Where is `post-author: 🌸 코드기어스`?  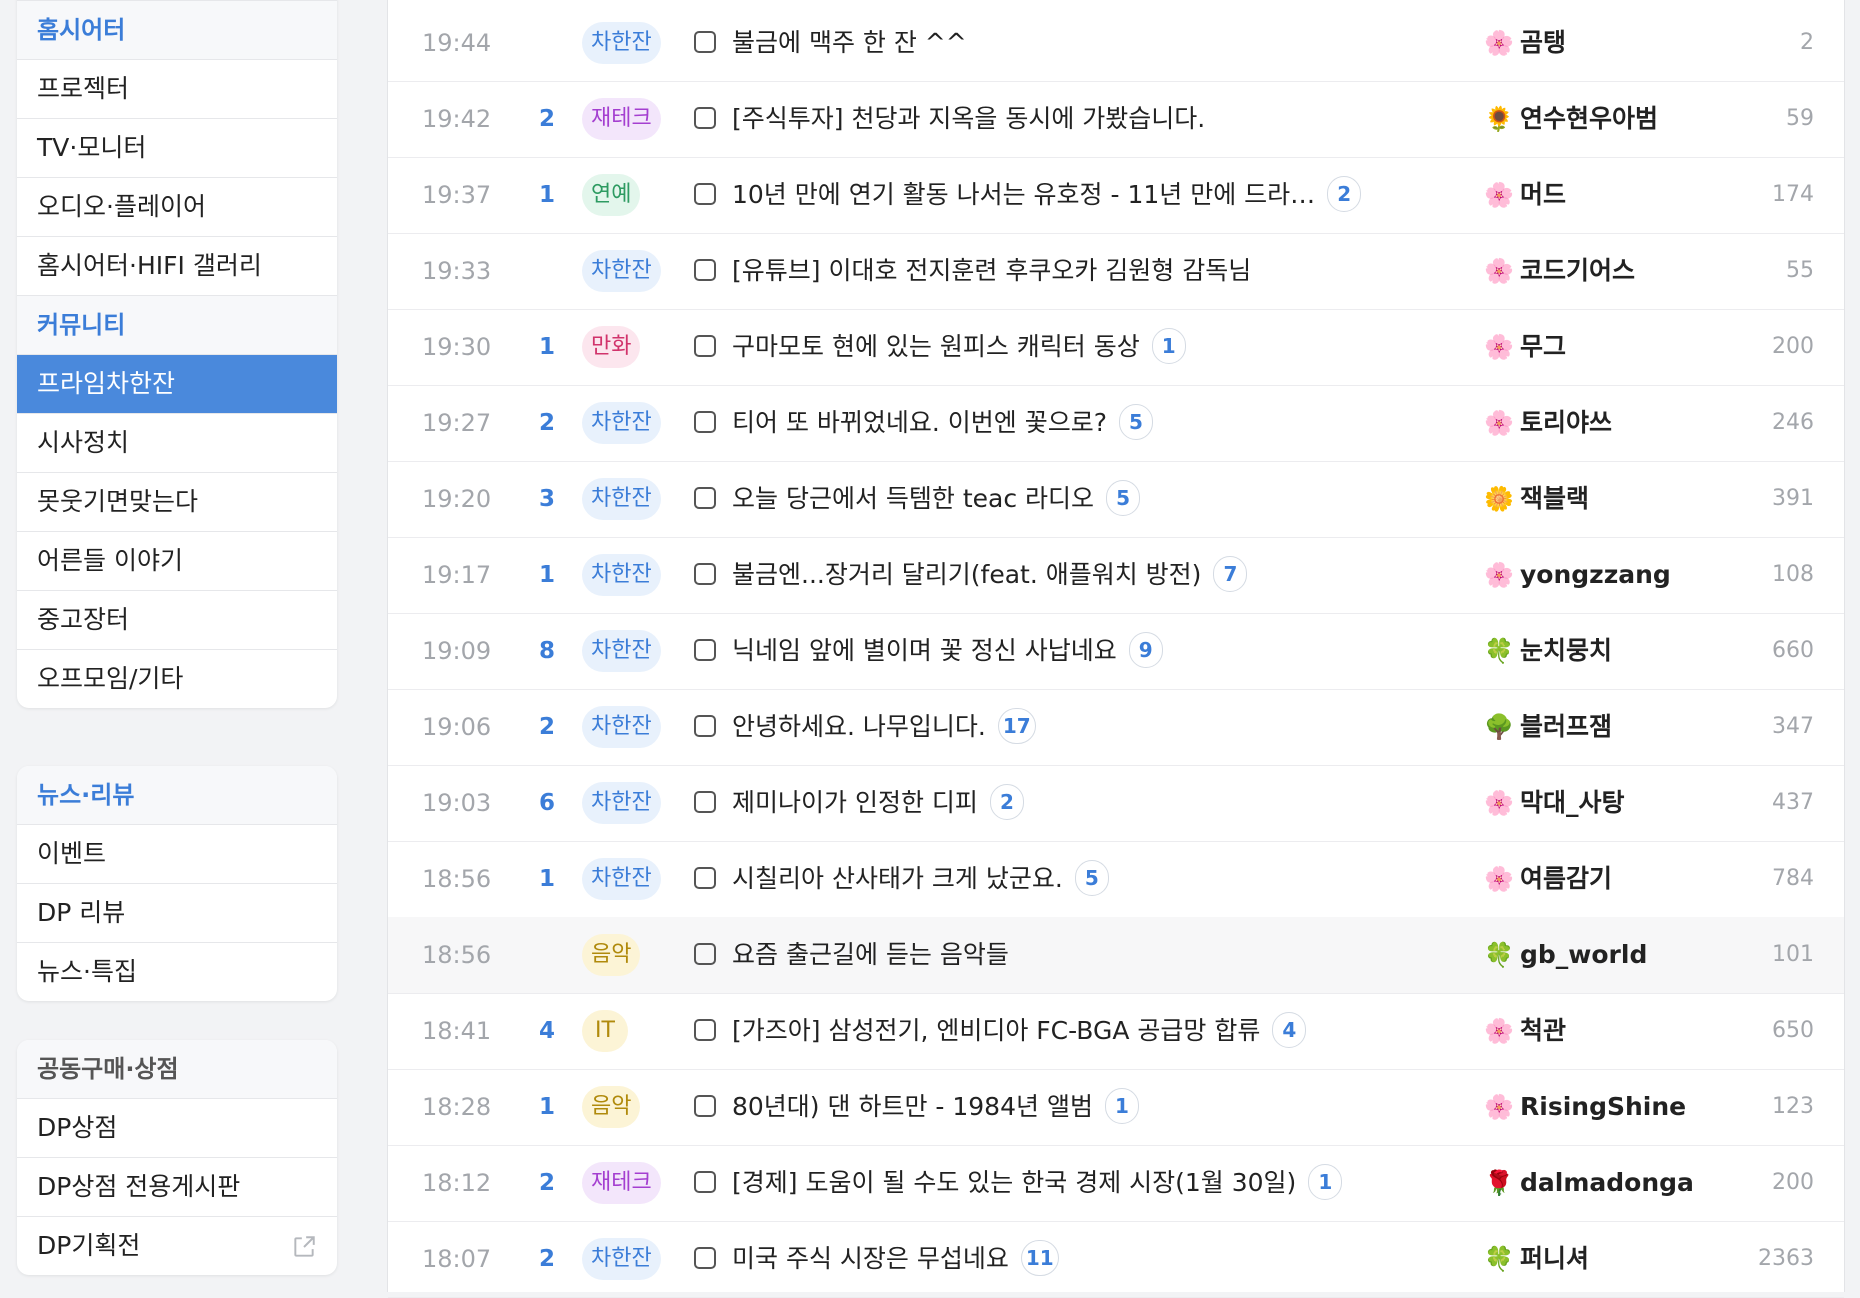 post-author: 🌸 코드기어스 is located at coordinates (1559, 271).